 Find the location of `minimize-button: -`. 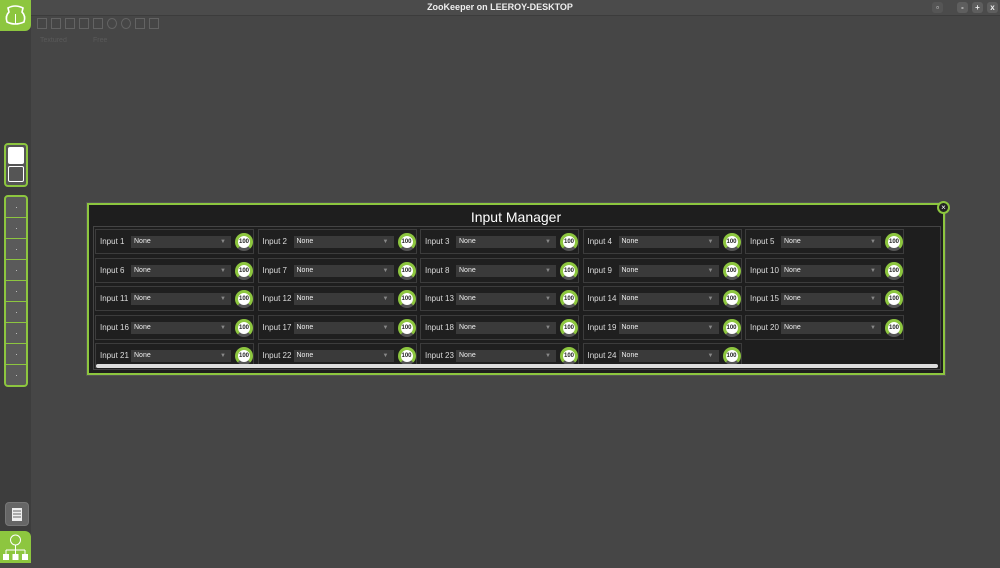

minimize-button: - is located at coordinates (962, 7).